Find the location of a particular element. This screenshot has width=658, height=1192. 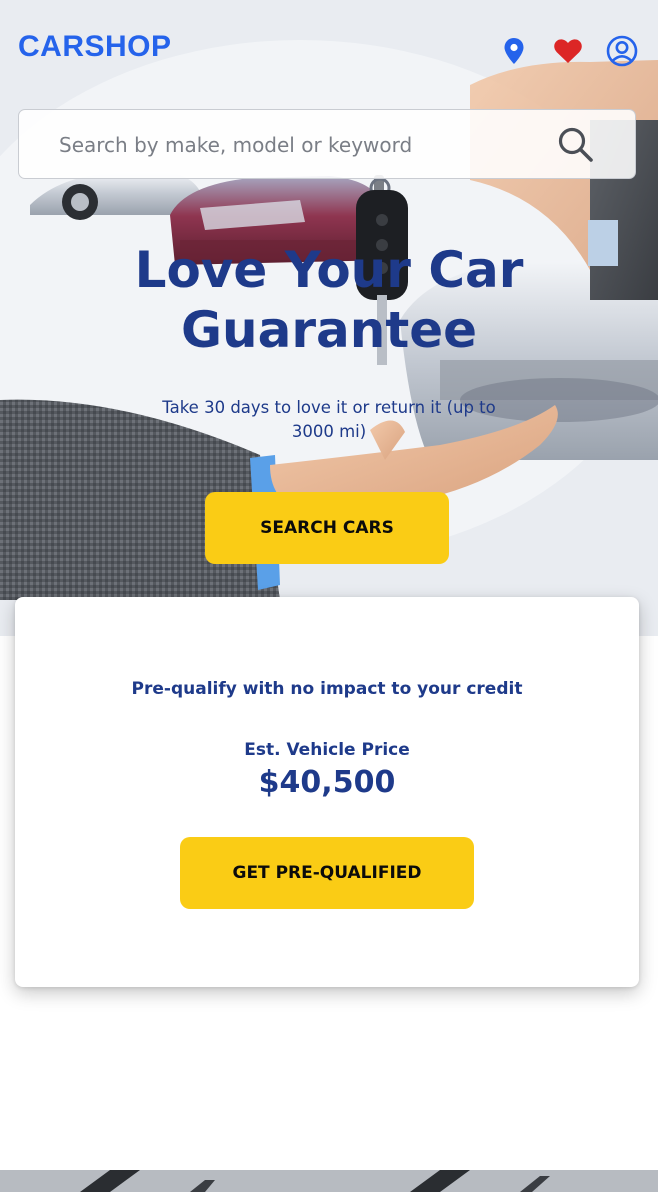

est-price-value: $40,500 is located at coordinates (327, 782).